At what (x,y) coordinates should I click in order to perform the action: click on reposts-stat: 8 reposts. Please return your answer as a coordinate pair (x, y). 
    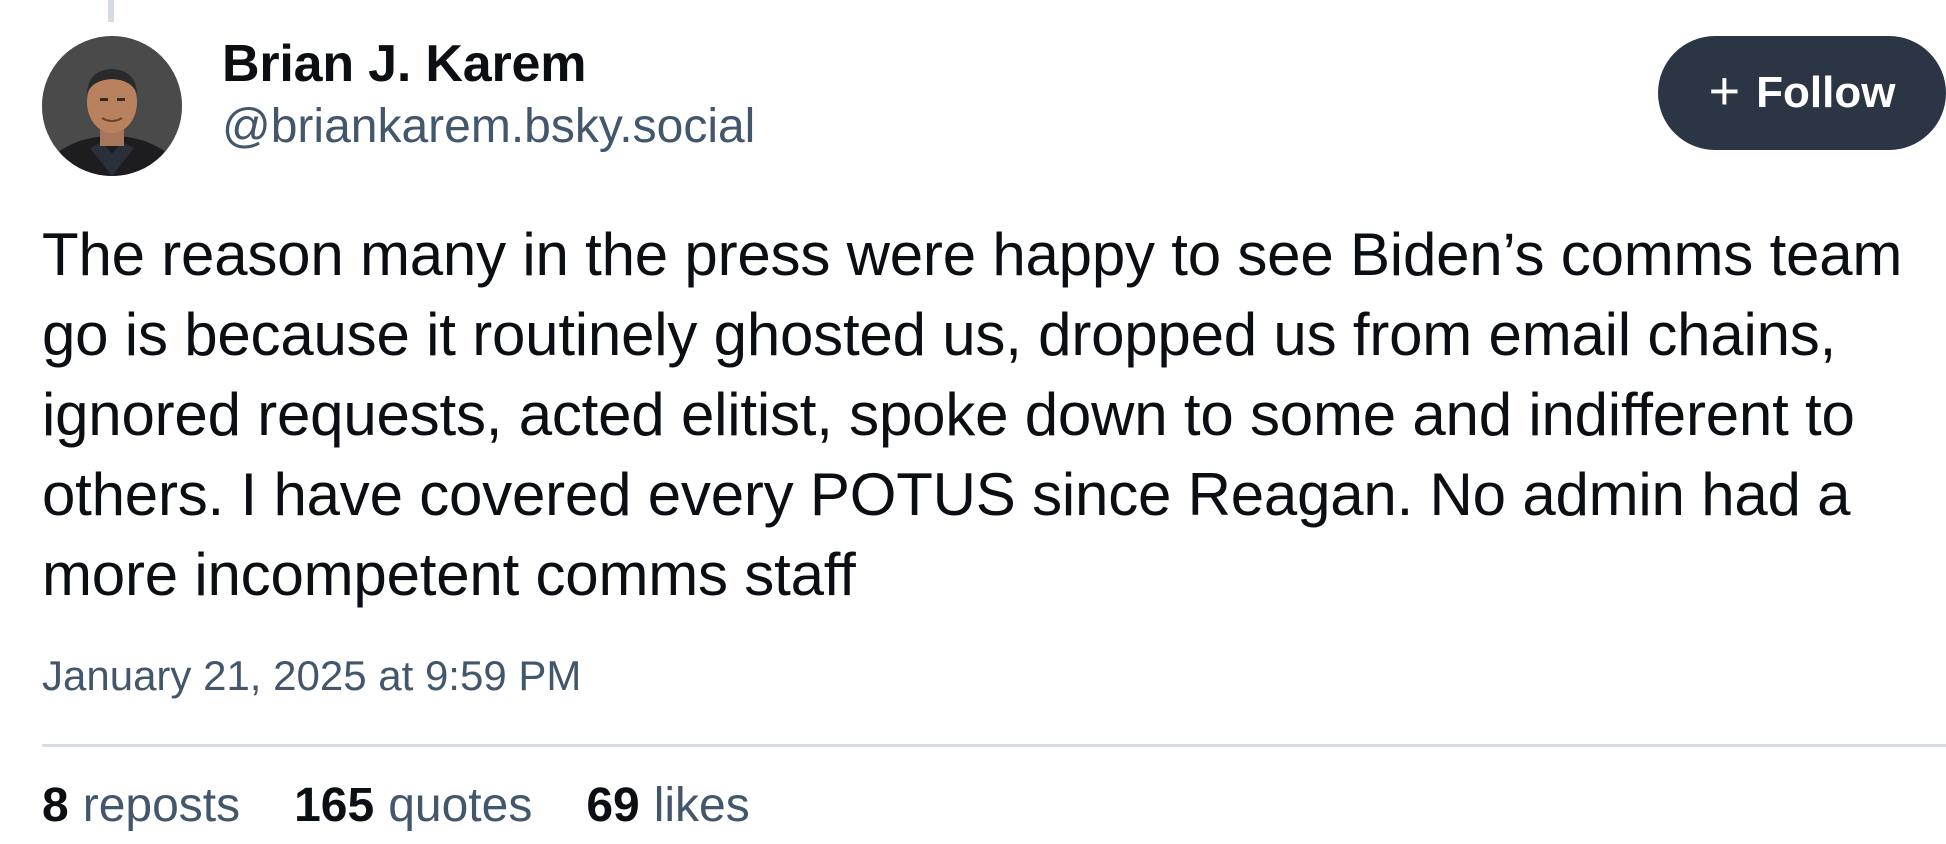
    Looking at the image, I should click on (141, 805).